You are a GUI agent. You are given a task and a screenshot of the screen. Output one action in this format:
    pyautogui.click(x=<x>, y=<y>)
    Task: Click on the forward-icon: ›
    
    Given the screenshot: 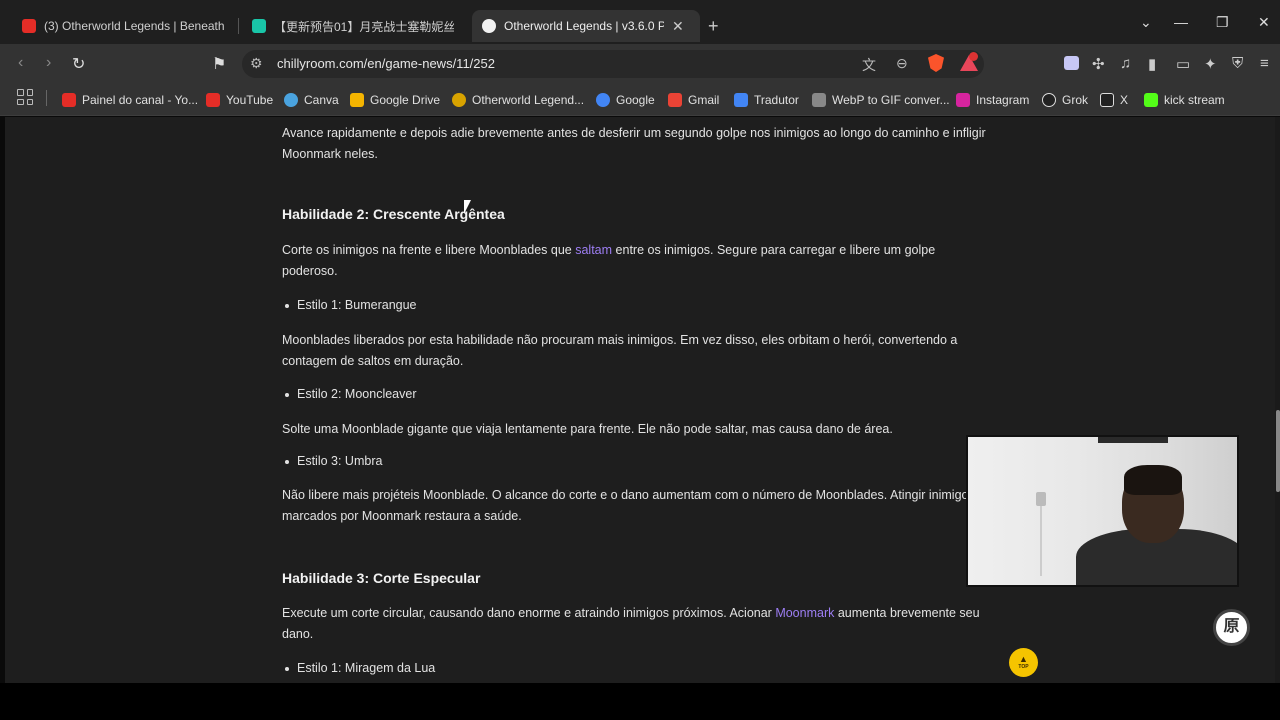 What is the action you would take?
    pyautogui.click(x=48, y=63)
    